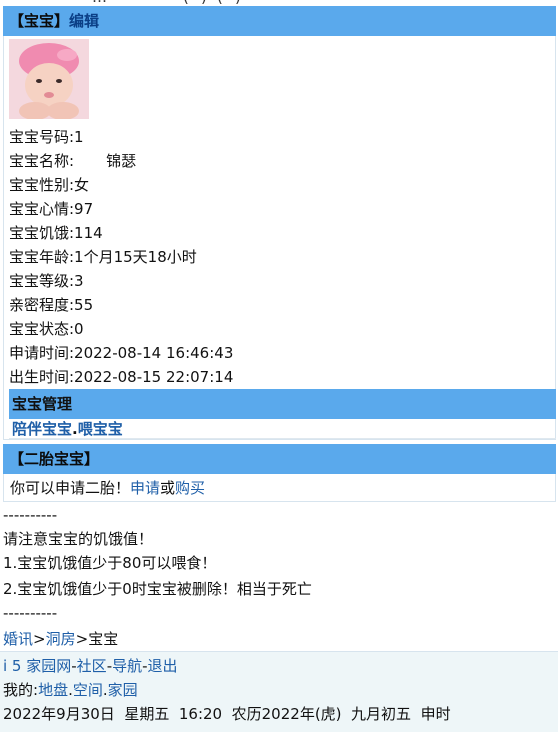  I want to click on baby-name-label: 宝宝名称:, so click(42, 161).